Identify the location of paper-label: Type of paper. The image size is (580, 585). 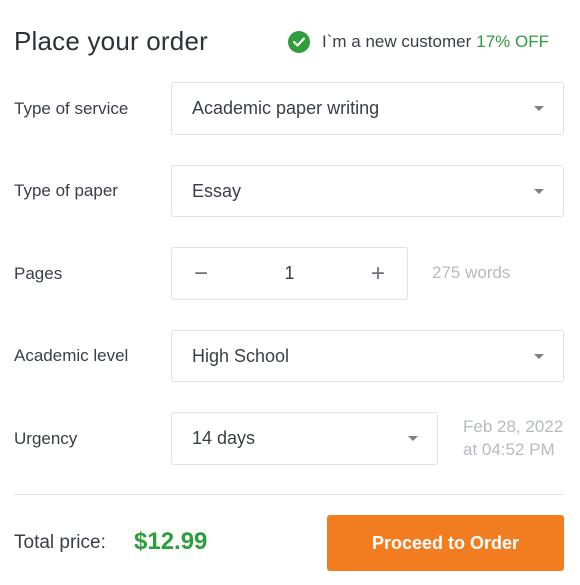
(66, 190).